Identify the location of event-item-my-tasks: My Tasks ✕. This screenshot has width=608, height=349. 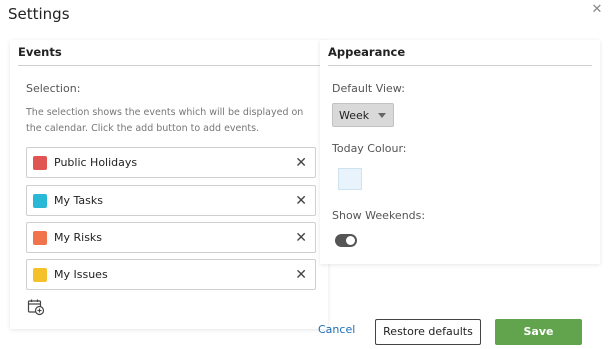
(171, 200).